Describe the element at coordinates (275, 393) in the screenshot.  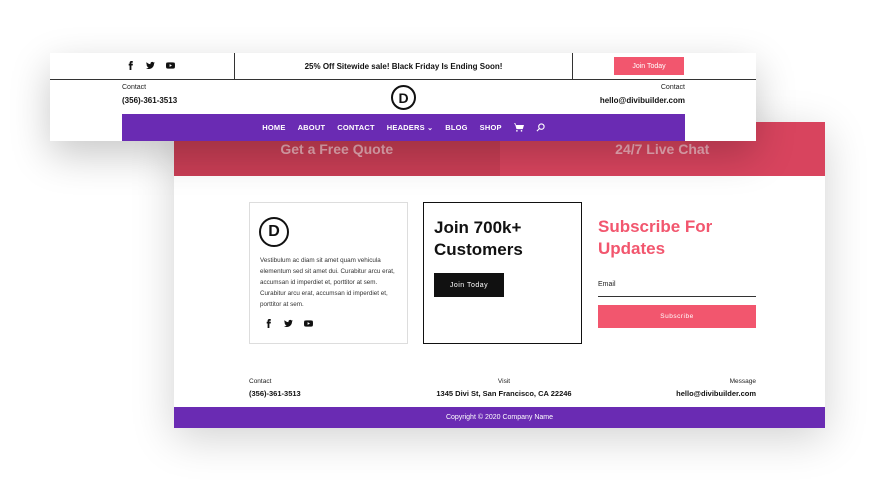
I see `footer-contact-phone: (356)-361-3513` at that location.